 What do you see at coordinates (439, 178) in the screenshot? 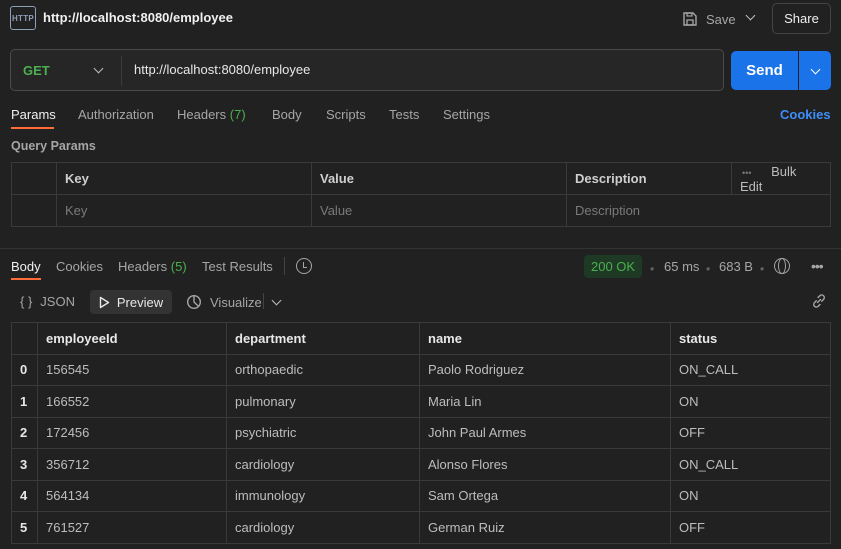
I see `value-header: Value` at bounding box center [439, 178].